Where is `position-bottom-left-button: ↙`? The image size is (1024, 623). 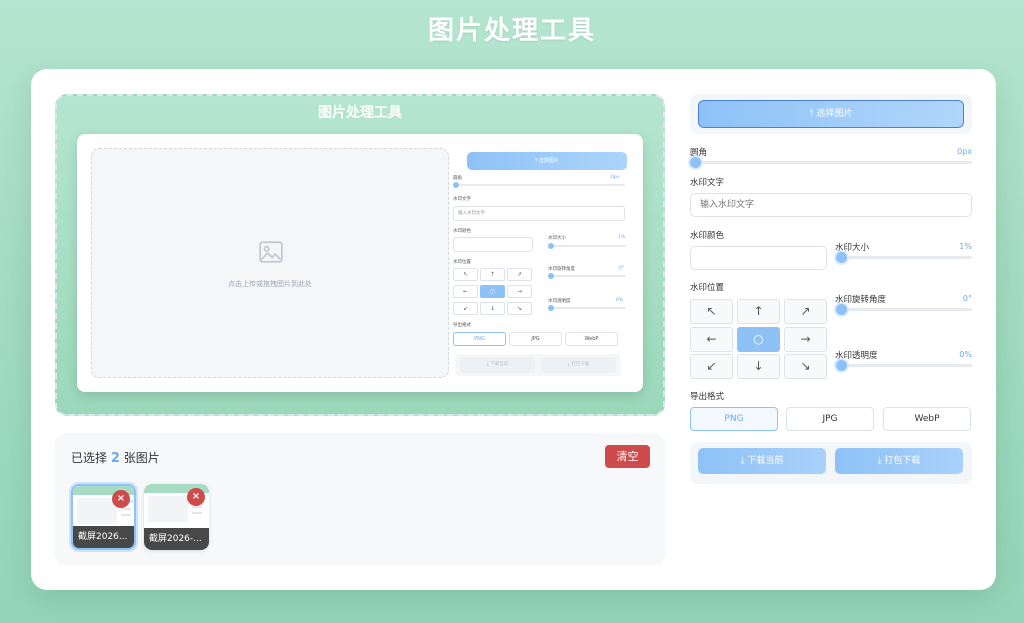
position-bottom-left-button: ↙ is located at coordinates (711, 366).